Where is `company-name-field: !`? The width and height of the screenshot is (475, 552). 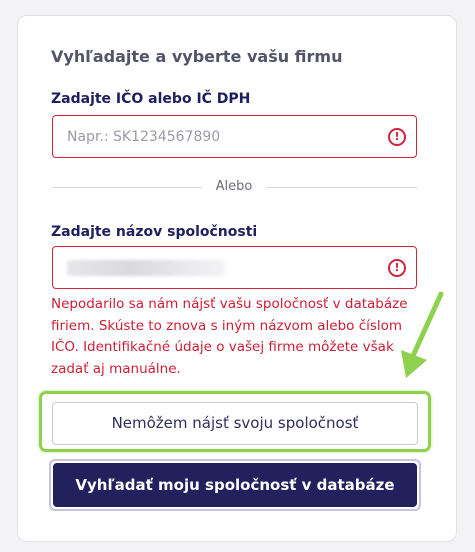 company-name-field: ! is located at coordinates (234, 267).